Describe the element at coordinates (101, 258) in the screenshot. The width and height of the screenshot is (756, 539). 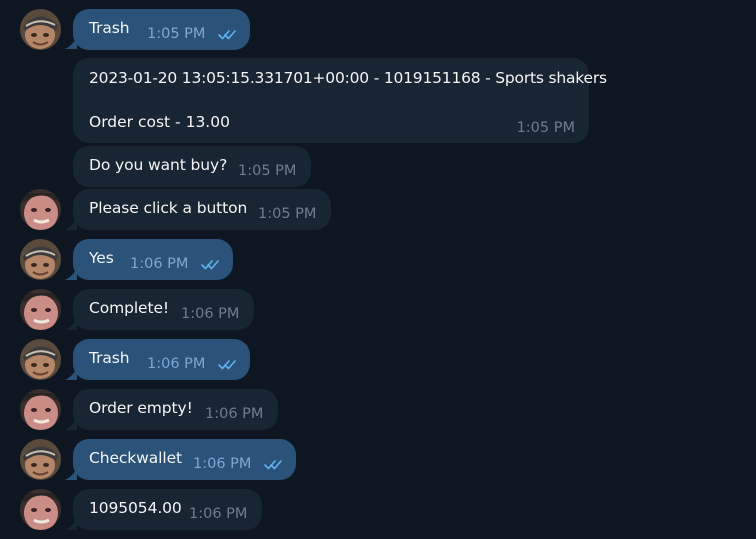
I see `message-text: Yes` at that location.